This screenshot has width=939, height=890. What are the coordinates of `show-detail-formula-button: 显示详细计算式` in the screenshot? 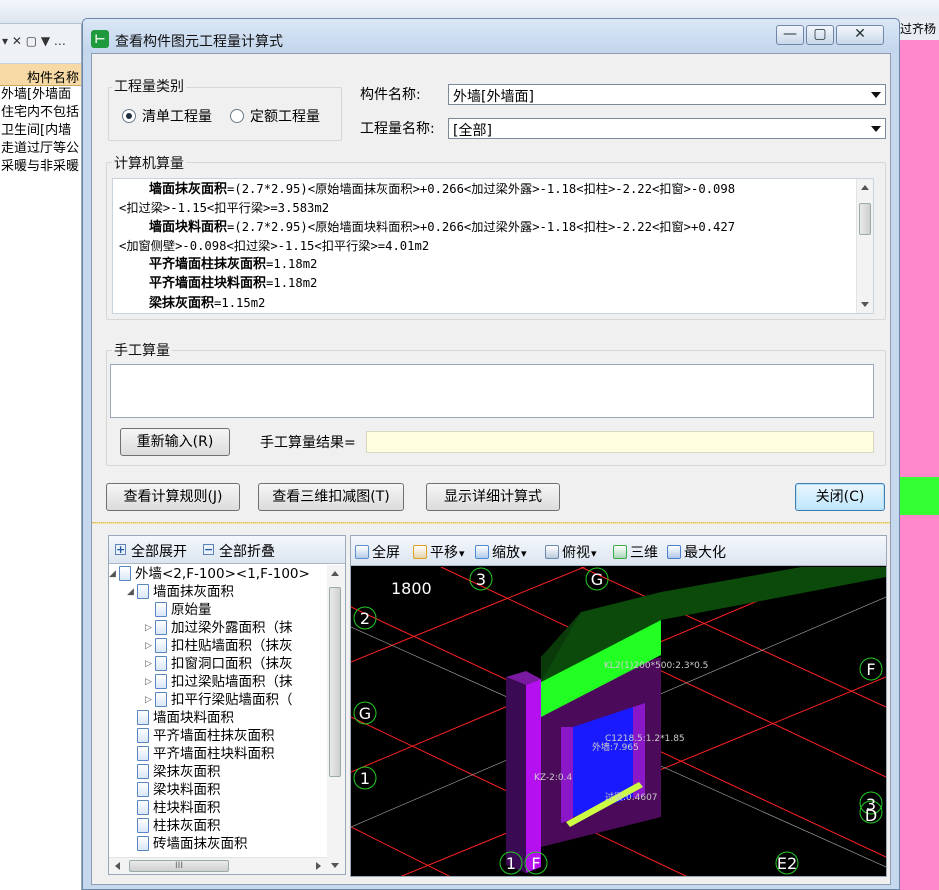 It's located at (493, 497).